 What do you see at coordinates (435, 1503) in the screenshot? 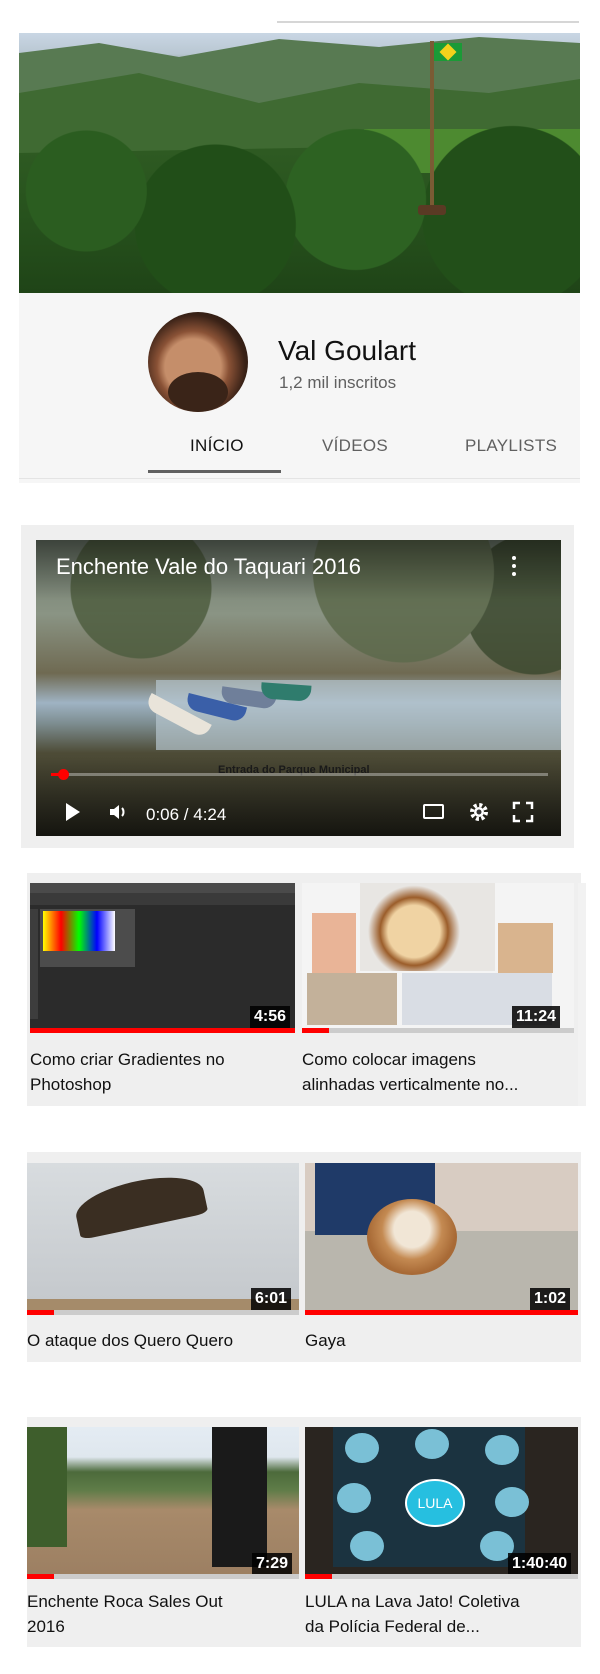
I see `lula-thumb-label: LULA` at bounding box center [435, 1503].